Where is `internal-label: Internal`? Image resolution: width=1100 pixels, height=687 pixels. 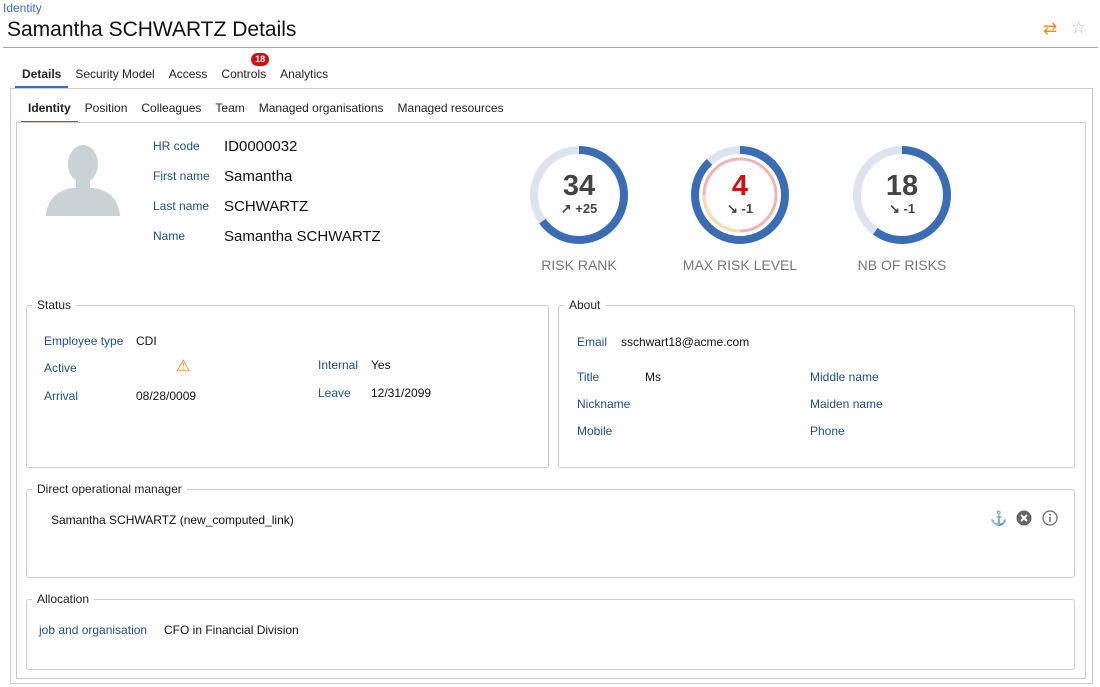 internal-label: Internal is located at coordinates (338, 365).